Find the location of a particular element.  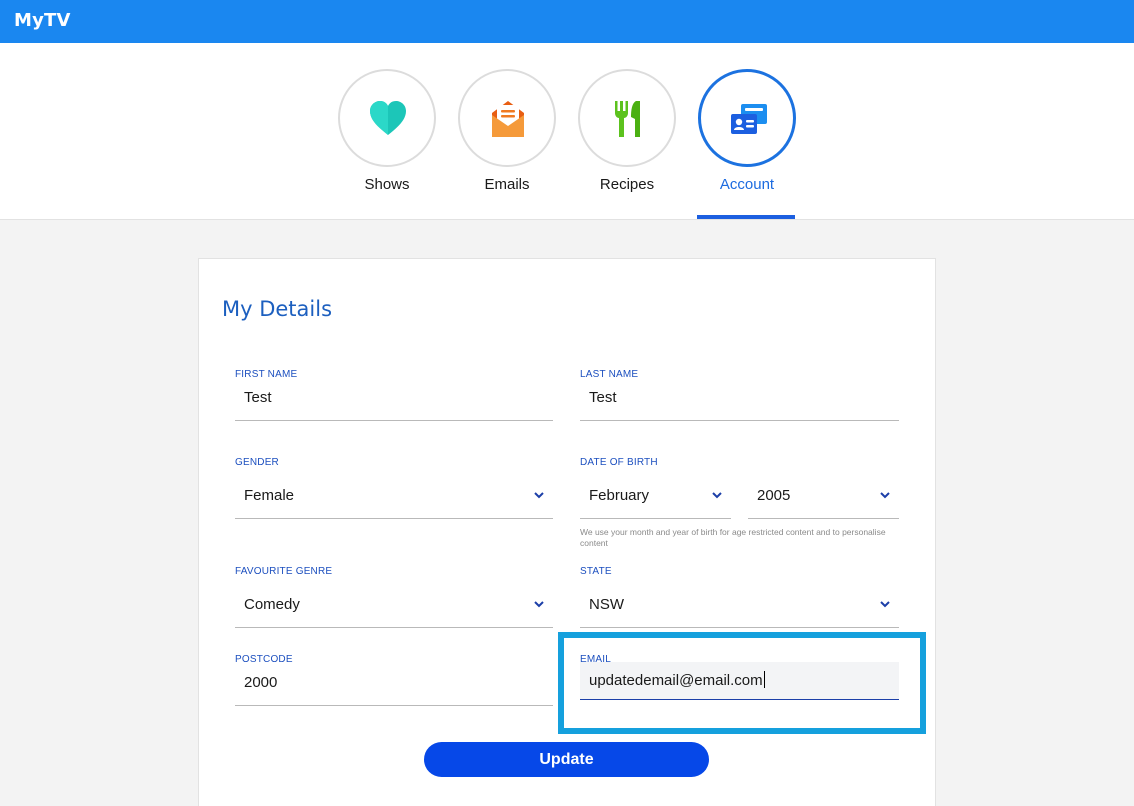

first-name-field: FIRST NAME Test is located at coordinates (394, 400).